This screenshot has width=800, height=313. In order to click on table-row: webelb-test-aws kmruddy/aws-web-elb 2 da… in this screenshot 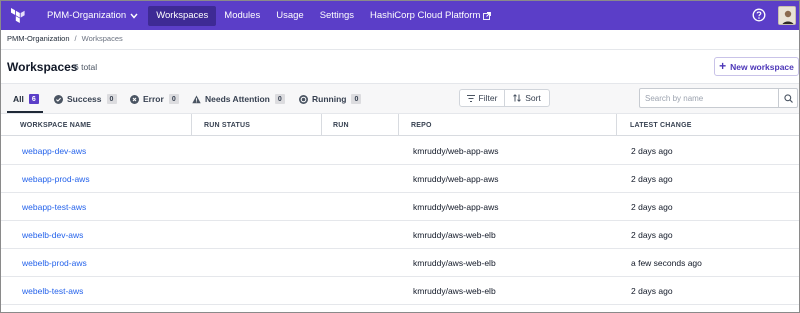, I will do `click(400, 291)`.